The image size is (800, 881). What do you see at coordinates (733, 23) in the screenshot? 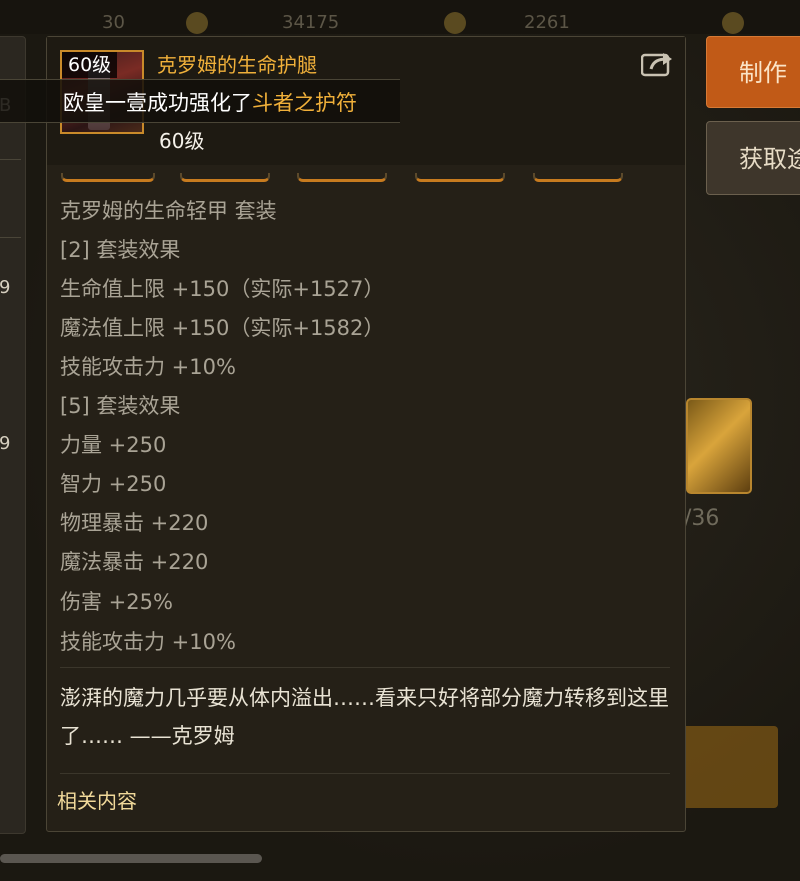
I see `crown-icon` at bounding box center [733, 23].